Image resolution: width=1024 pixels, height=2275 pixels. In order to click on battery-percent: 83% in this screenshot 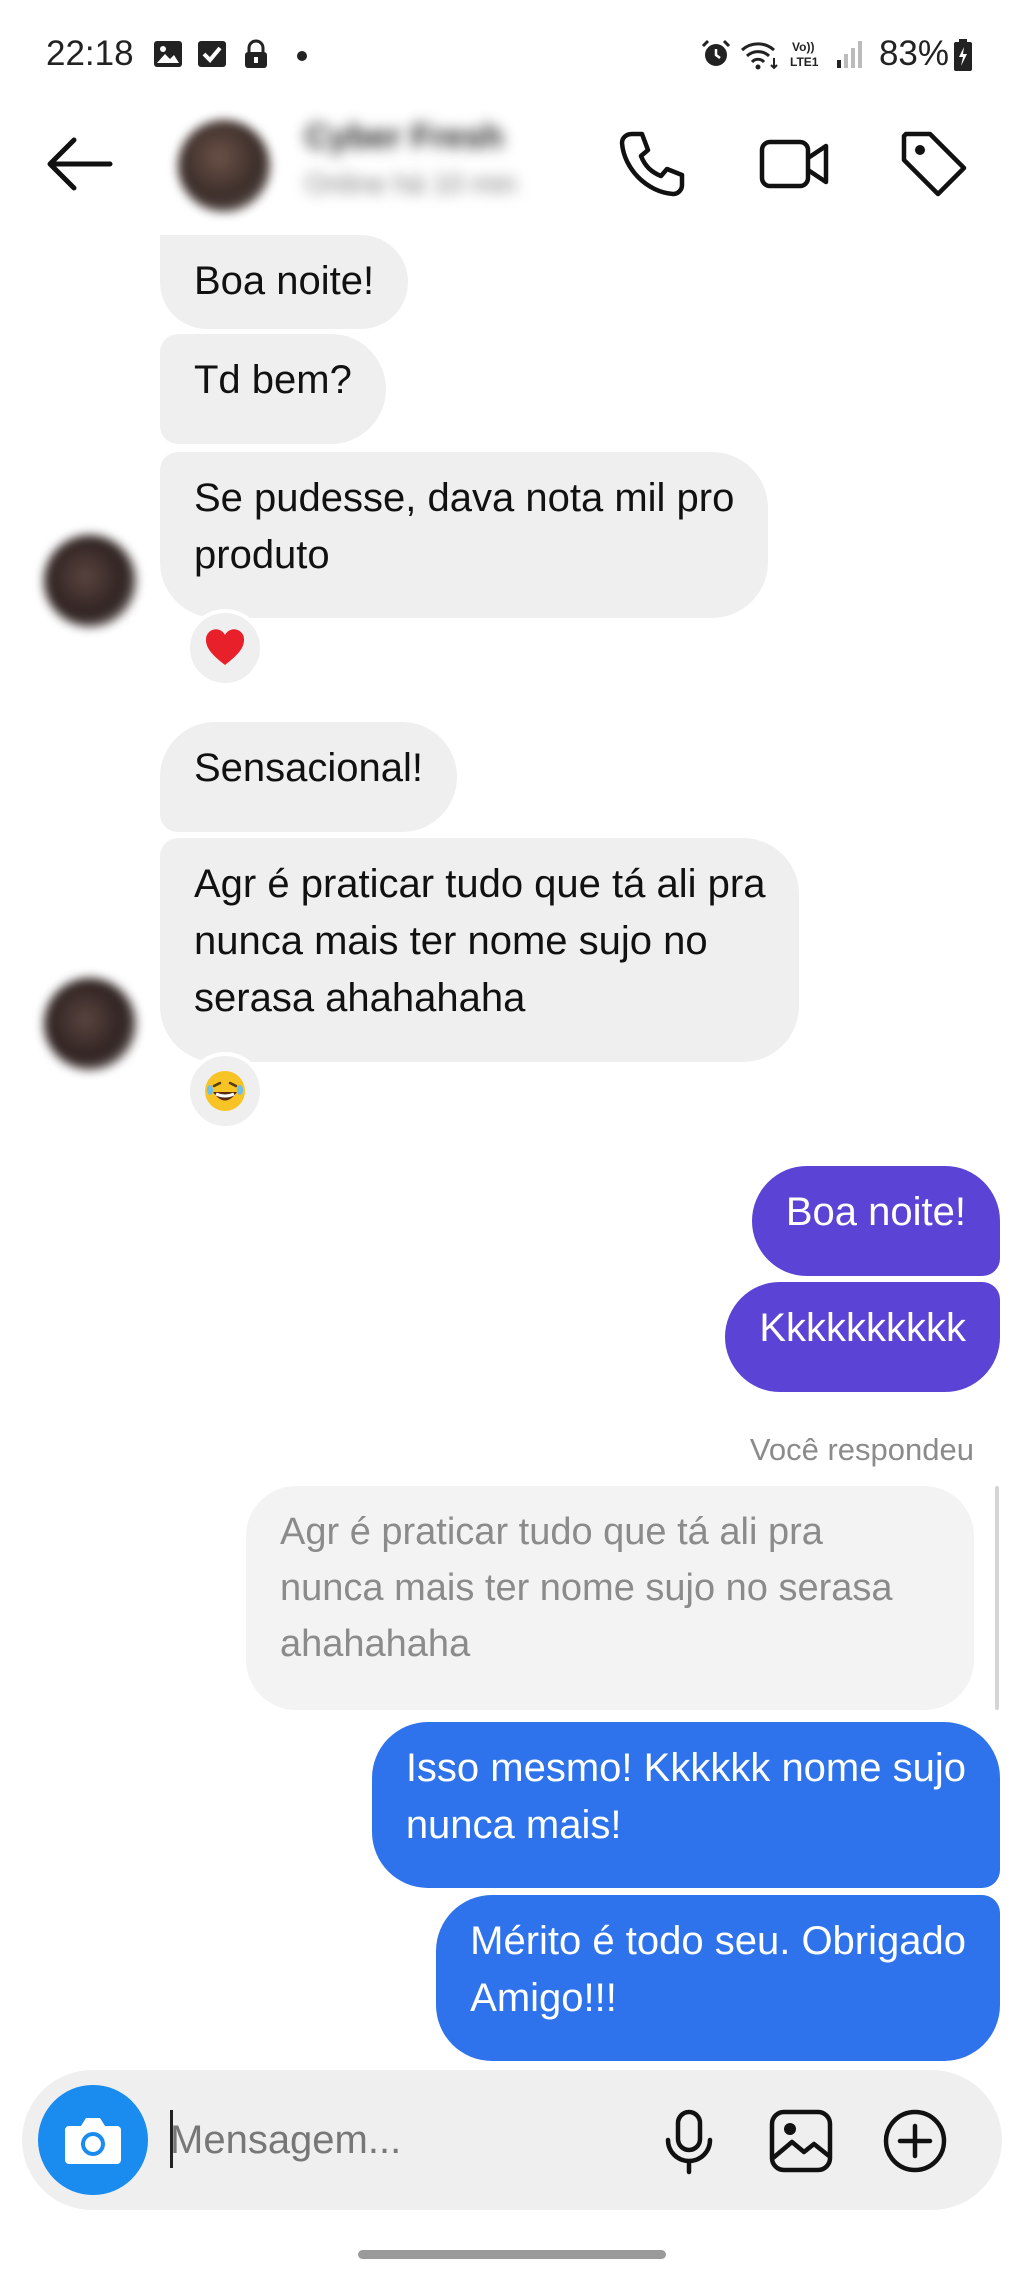, I will do `click(913, 53)`.